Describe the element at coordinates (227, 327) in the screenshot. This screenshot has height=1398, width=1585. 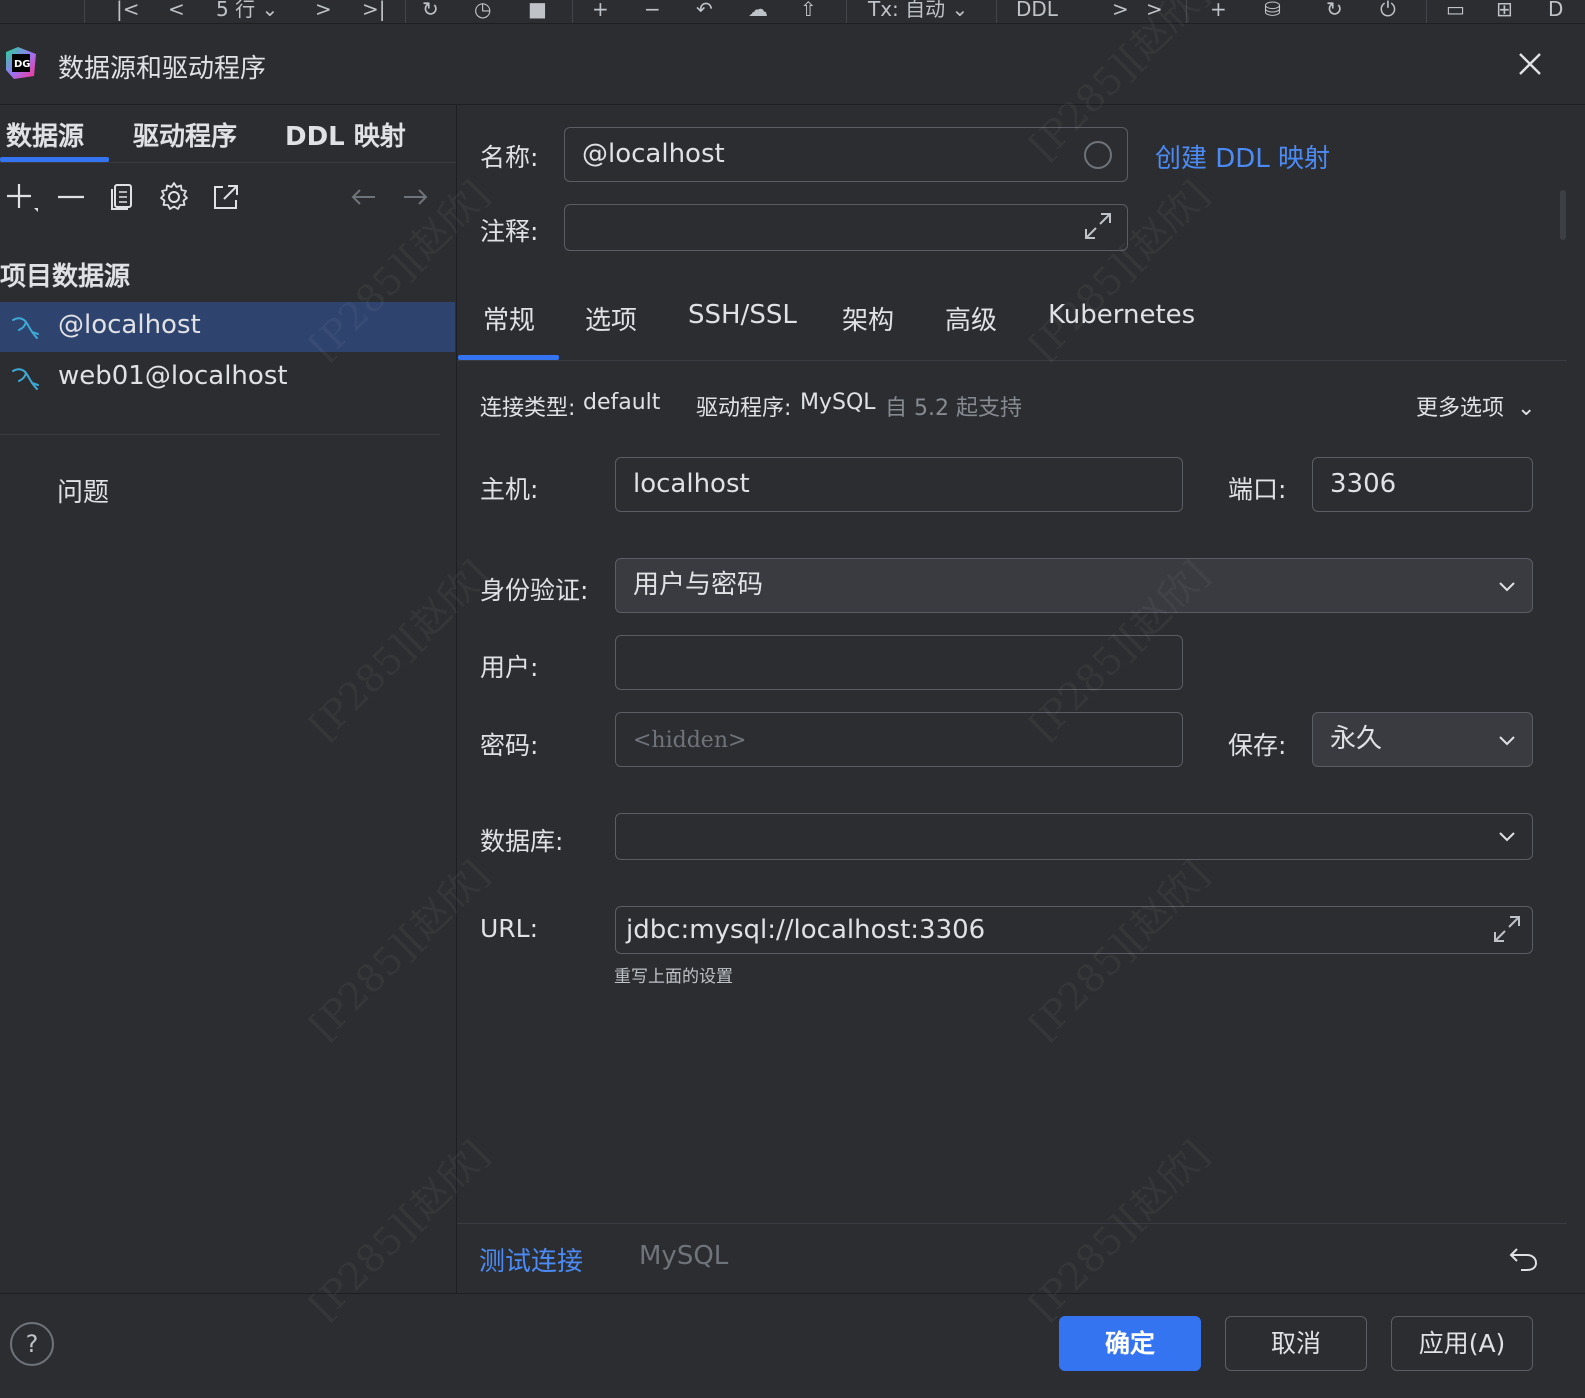
I see `datasource-item: @localhost` at that location.